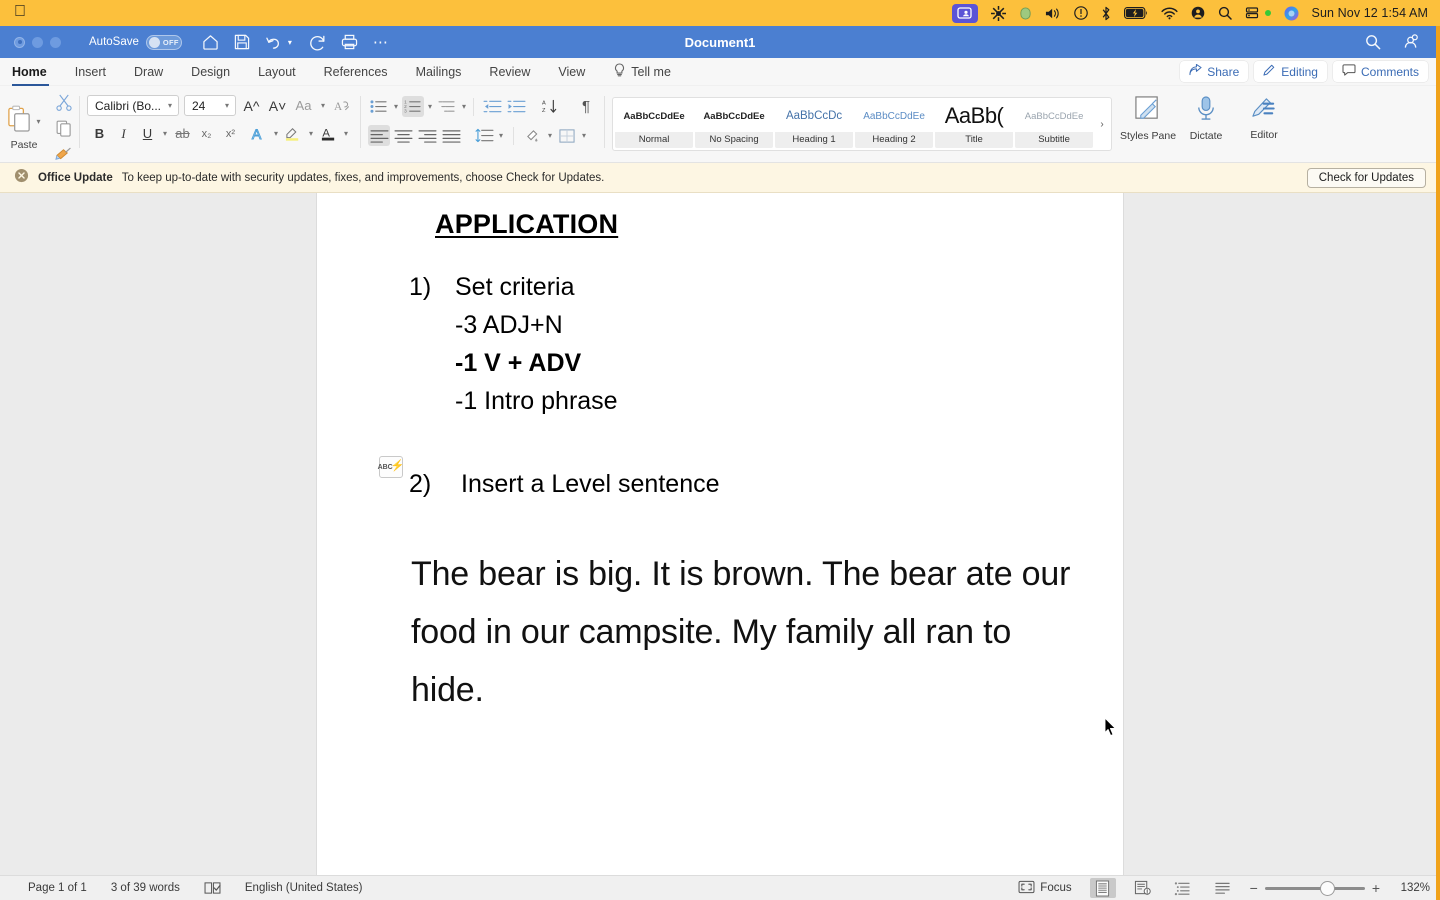  What do you see at coordinates (1380, 71) in the screenshot?
I see `comments-button: Comments` at bounding box center [1380, 71].